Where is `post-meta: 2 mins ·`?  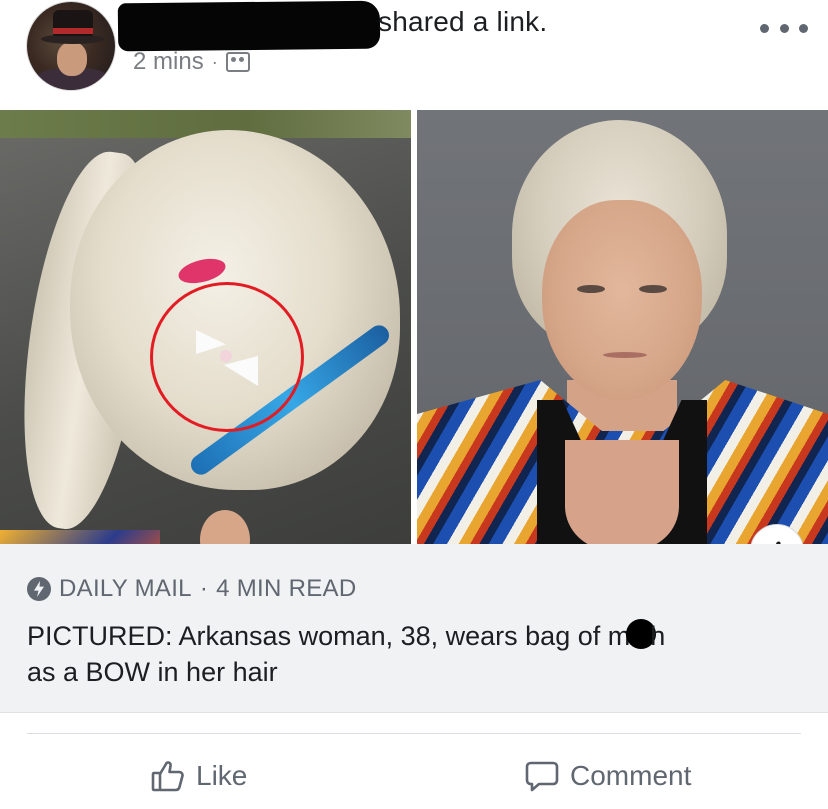
post-meta: 2 mins · is located at coordinates (191, 62).